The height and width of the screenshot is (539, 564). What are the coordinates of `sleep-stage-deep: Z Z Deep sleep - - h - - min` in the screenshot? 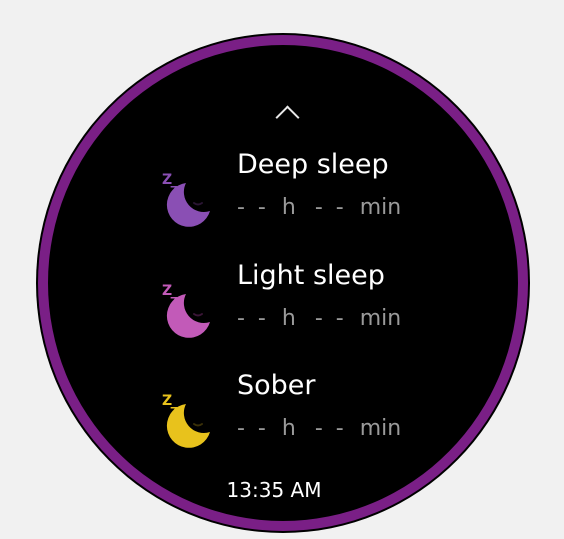 It's located at (283, 194).